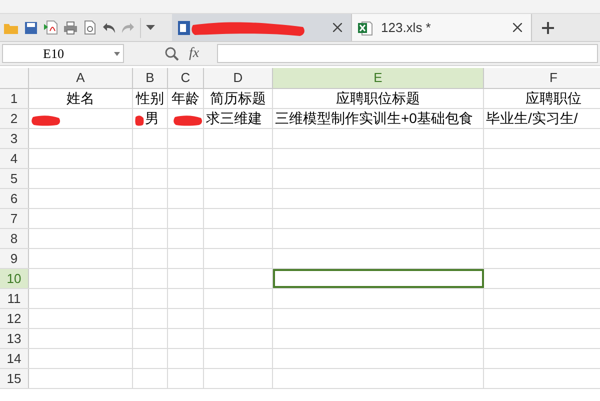 Image resolution: width=600 pixels, height=401 pixels. What do you see at coordinates (14, 198) in the screenshot?
I see `row-header: 6` at bounding box center [14, 198].